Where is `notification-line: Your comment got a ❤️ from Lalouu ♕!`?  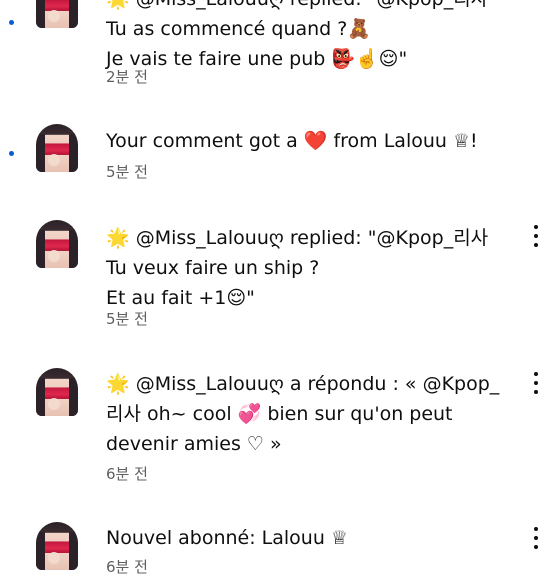 notification-line: Your comment got a ❤️ from Lalouu ♕! is located at coordinates (292, 141).